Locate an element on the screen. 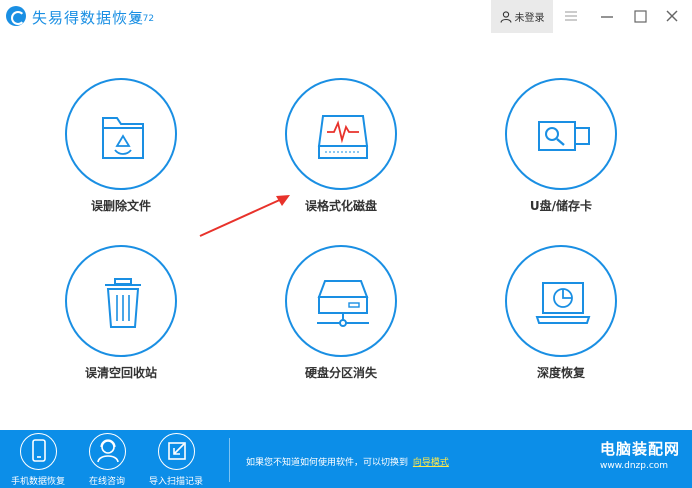  disk-waveform-icon is located at coordinates (343, 137).